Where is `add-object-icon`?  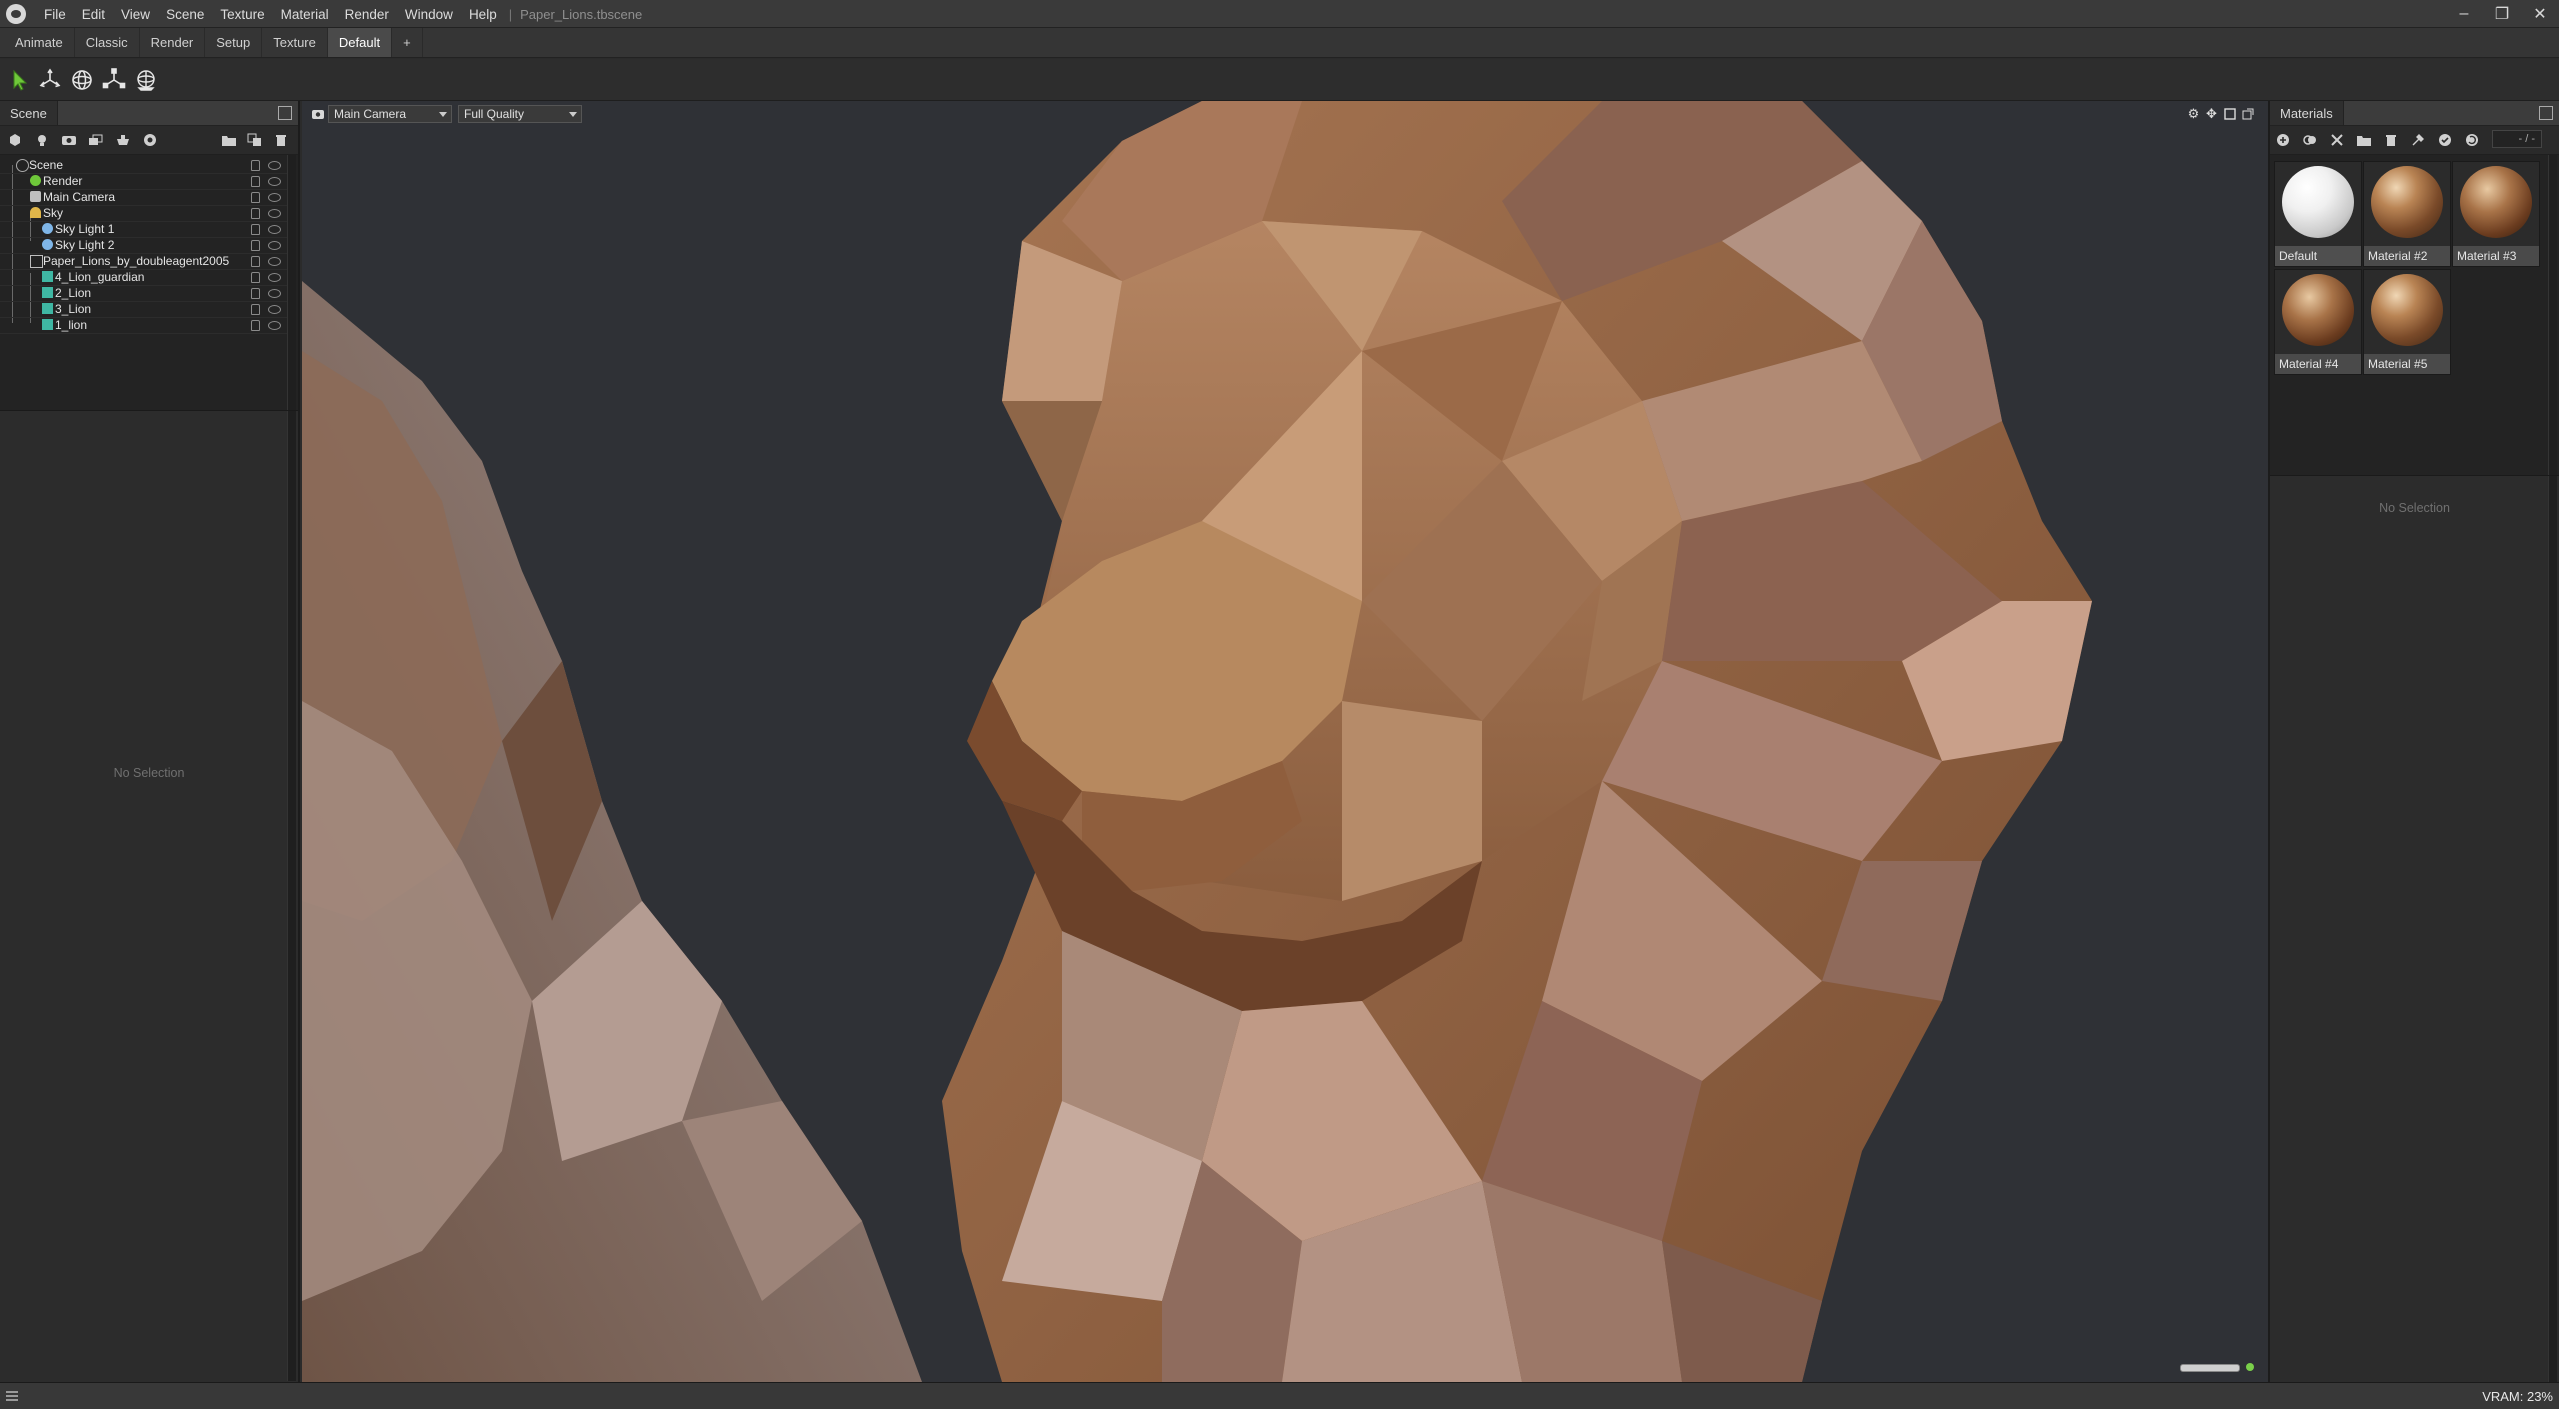 add-object-icon is located at coordinates (15, 140).